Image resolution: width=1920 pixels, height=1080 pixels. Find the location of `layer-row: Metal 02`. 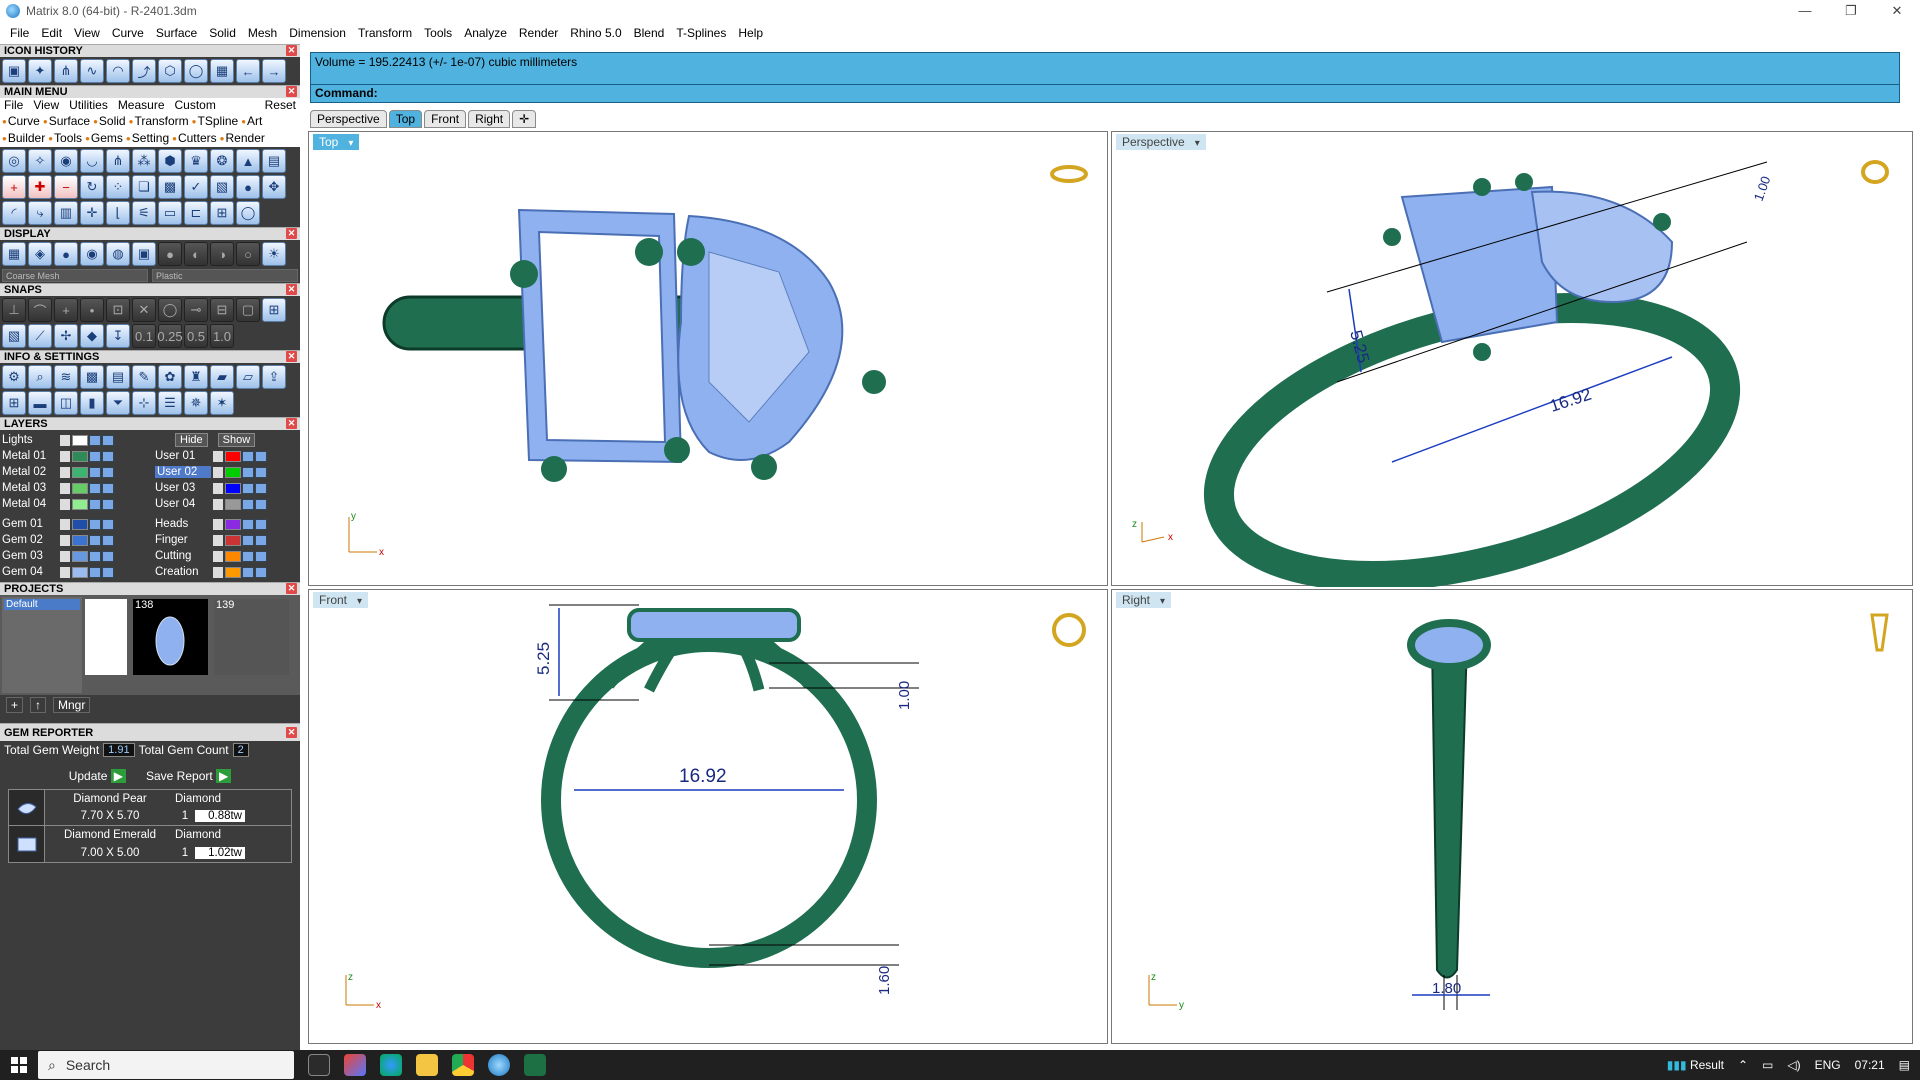

layer-row: Metal 02 is located at coordinates (73, 472).